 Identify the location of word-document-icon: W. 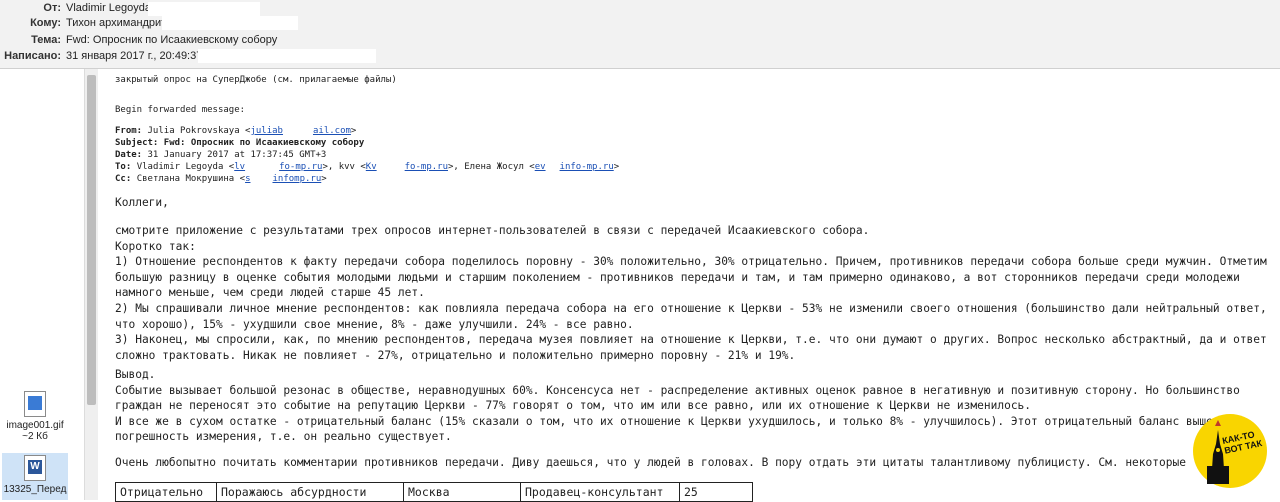
(35, 468).